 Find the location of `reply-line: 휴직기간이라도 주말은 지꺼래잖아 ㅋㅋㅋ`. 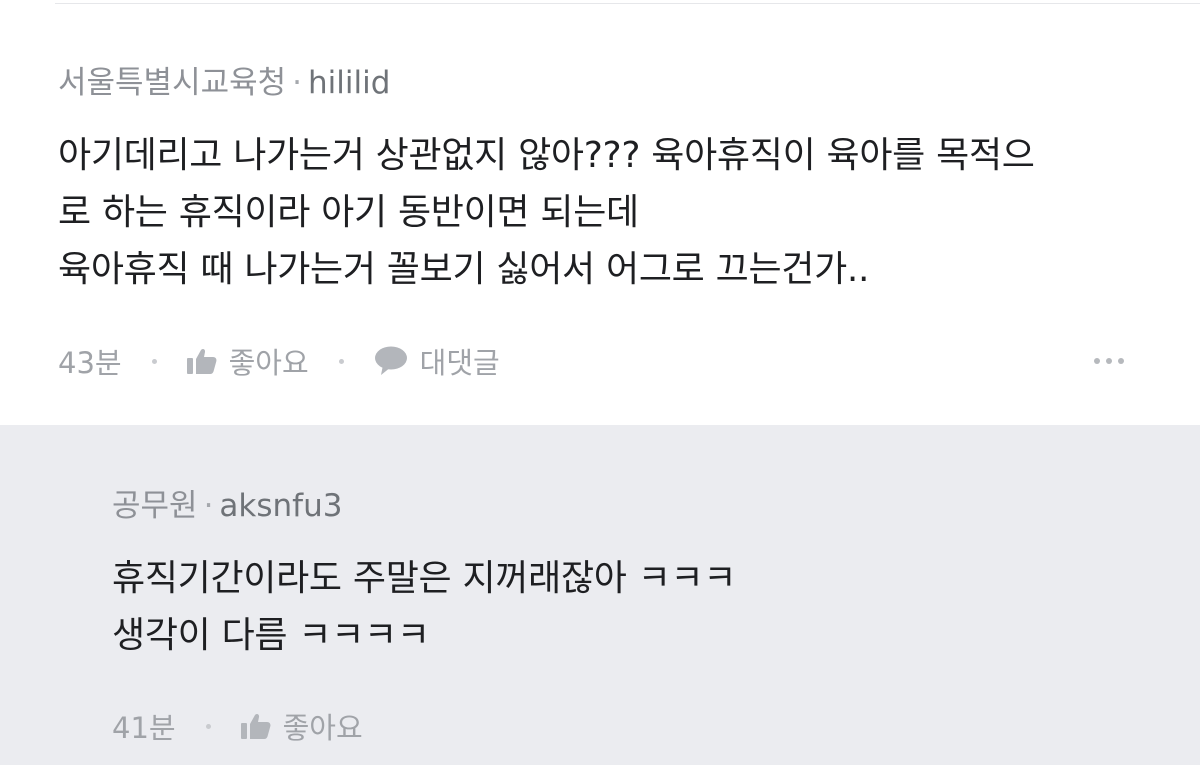

reply-line: 휴직기간이라도 주말은 지꺼래잖아 ㅋㅋㅋ is located at coordinates (424, 578).